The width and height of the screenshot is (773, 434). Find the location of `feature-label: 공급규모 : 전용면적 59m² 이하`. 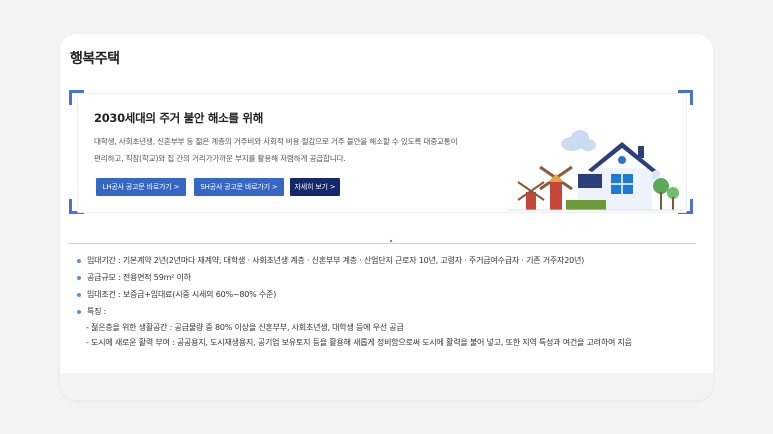

feature-label: 공급규모 : 전용면적 59m² 이하 is located at coordinates (139, 277).